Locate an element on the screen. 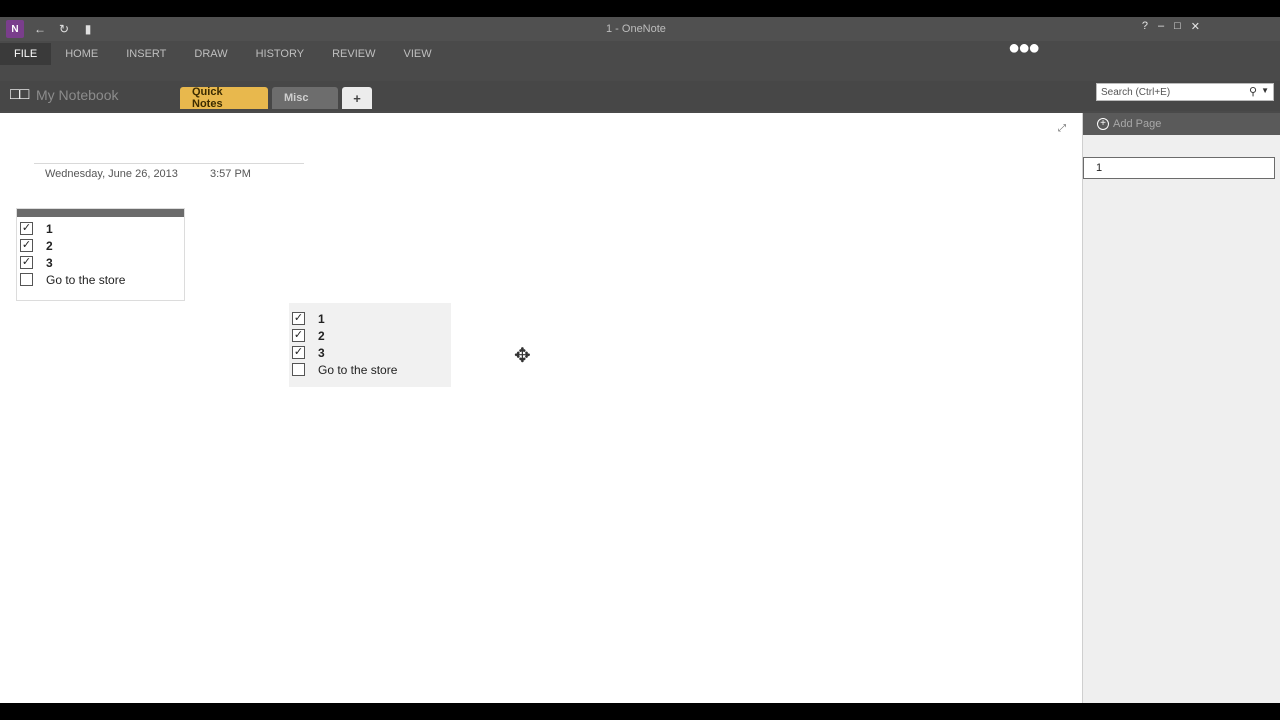 This screenshot has height=720, width=1280. help-button: ? is located at coordinates (1145, 26).